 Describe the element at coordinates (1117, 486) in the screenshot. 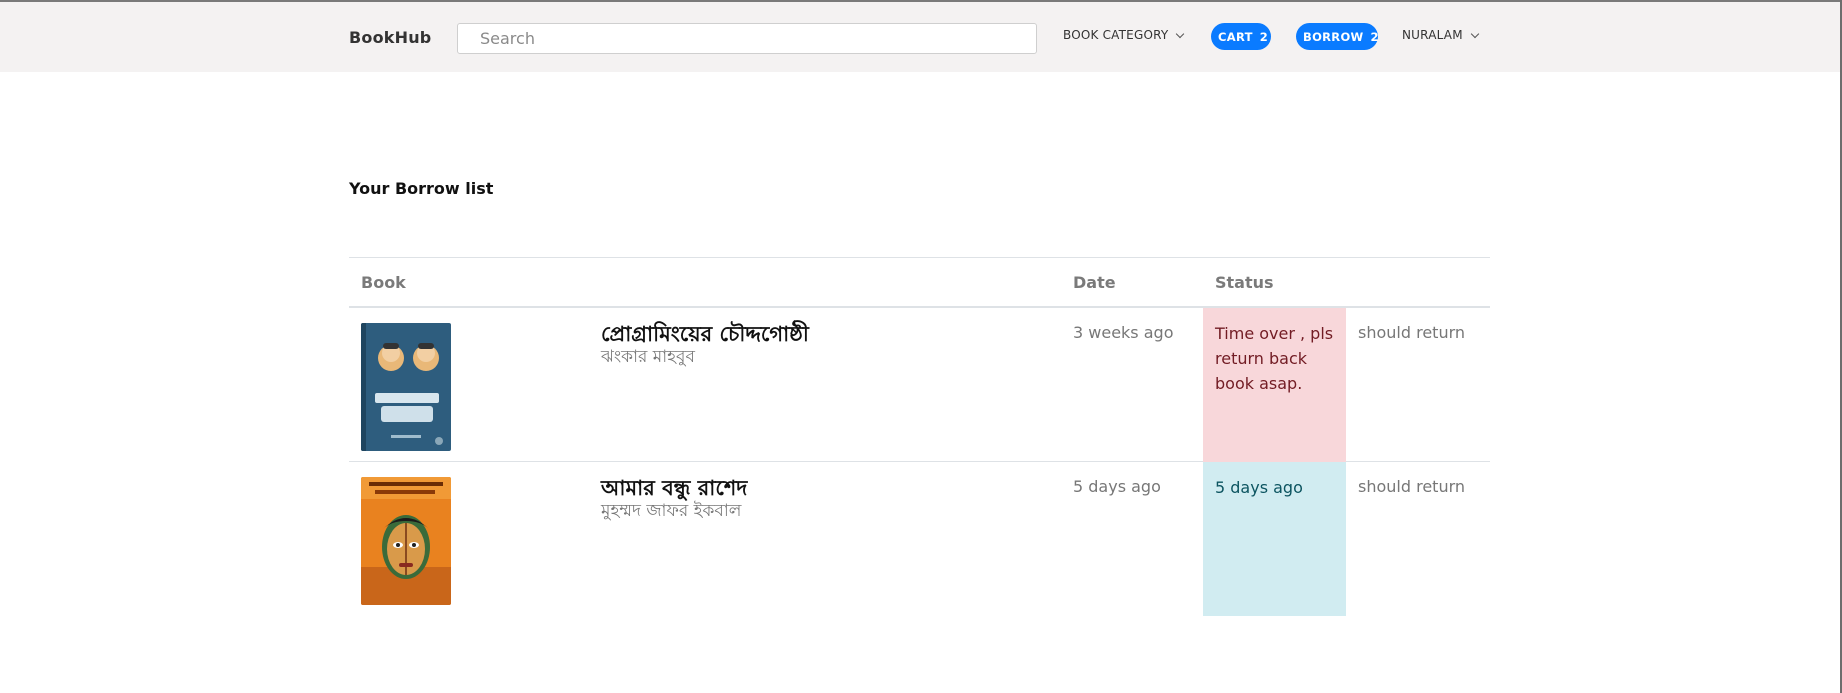

I see `borrow-date: 5 days ago` at that location.